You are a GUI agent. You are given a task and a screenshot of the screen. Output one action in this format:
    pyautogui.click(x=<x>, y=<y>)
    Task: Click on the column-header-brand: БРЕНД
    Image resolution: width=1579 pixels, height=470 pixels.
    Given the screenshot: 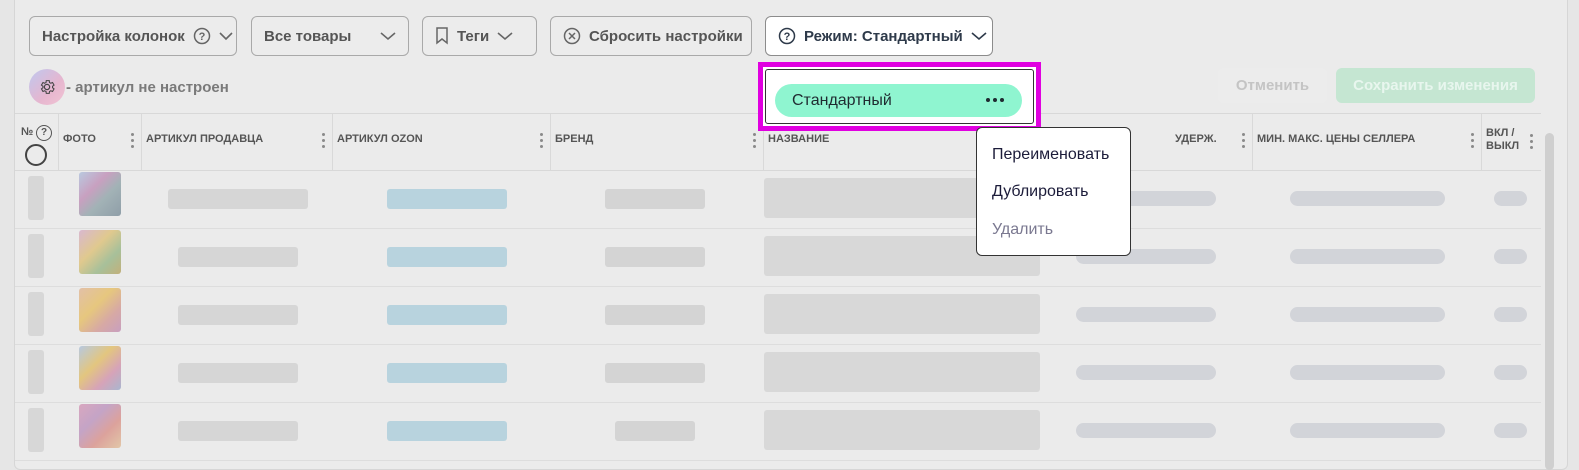 What is the action you would take?
    pyautogui.click(x=657, y=142)
    